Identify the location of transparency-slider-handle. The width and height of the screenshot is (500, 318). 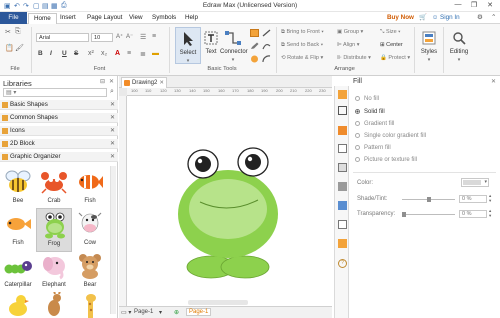
(404, 214).